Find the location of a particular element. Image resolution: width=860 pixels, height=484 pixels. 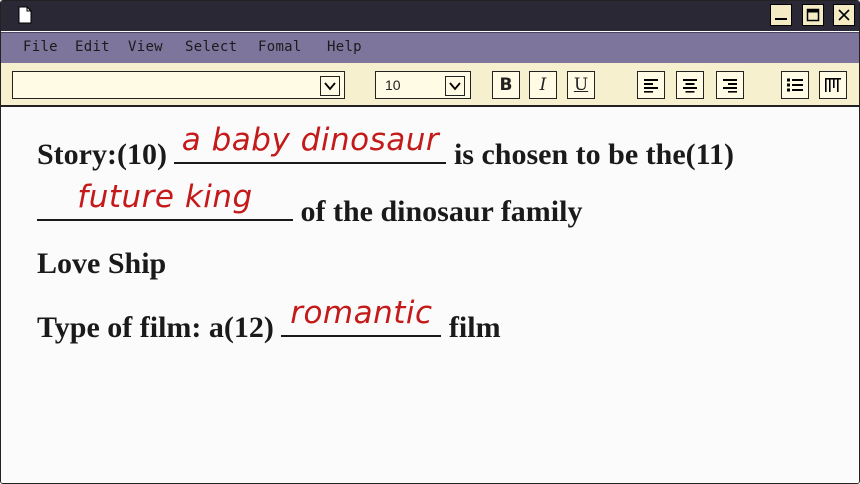

answer-blank-11: future king is located at coordinates (165, 200).